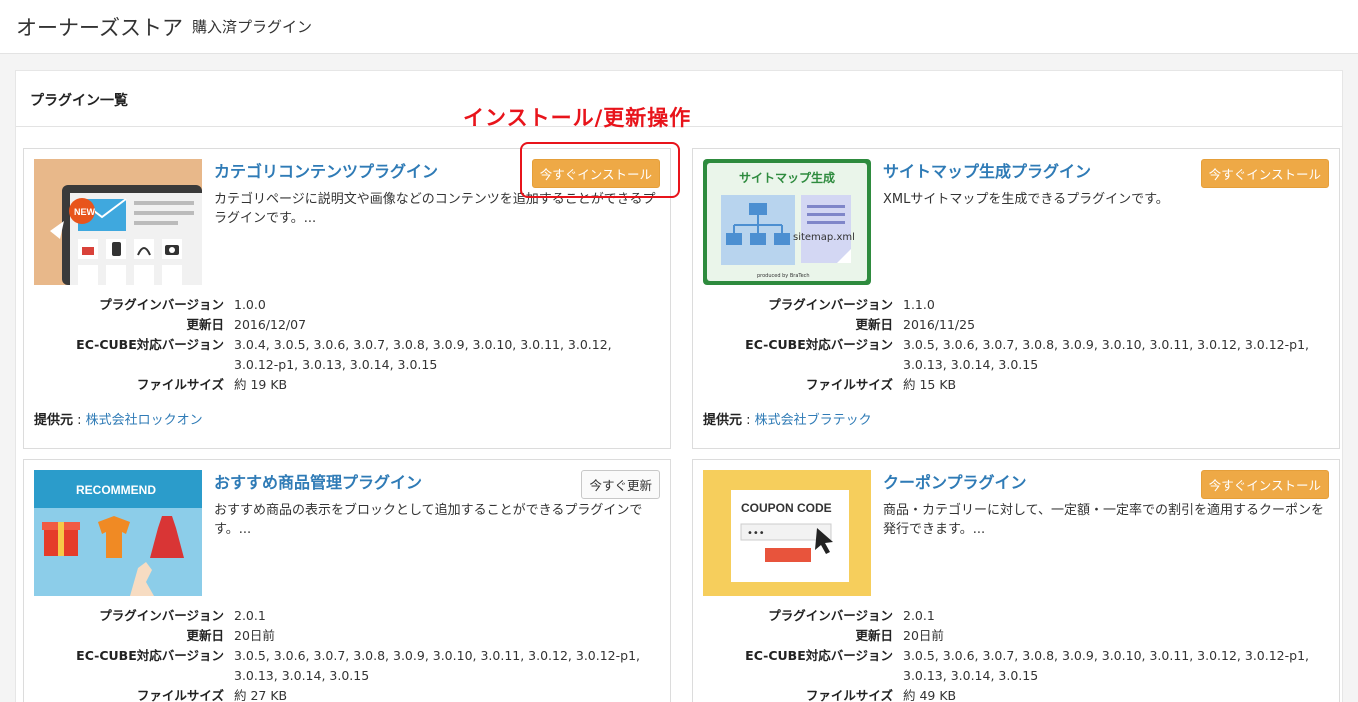  What do you see at coordinates (250, 304) in the screenshot?
I see `version-value: 1.0.0` at bounding box center [250, 304].